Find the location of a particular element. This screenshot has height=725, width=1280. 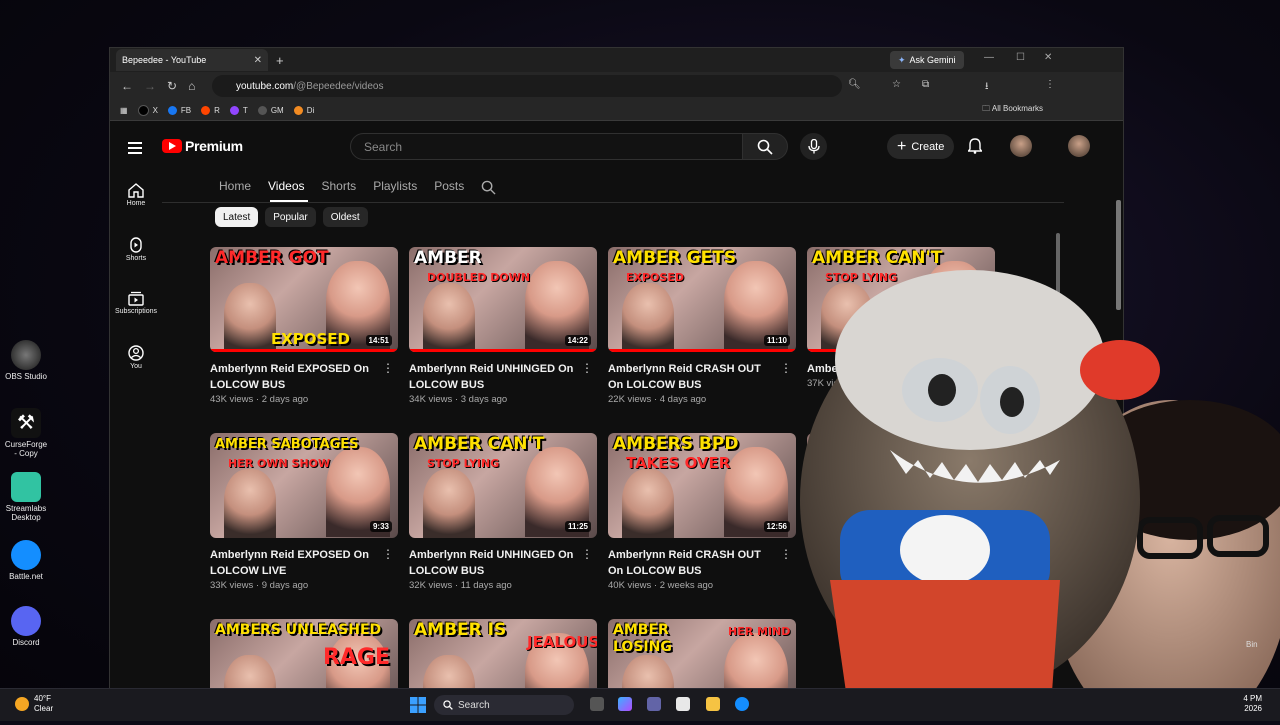

tab-playlists: Playlists is located at coordinates (395, 187).